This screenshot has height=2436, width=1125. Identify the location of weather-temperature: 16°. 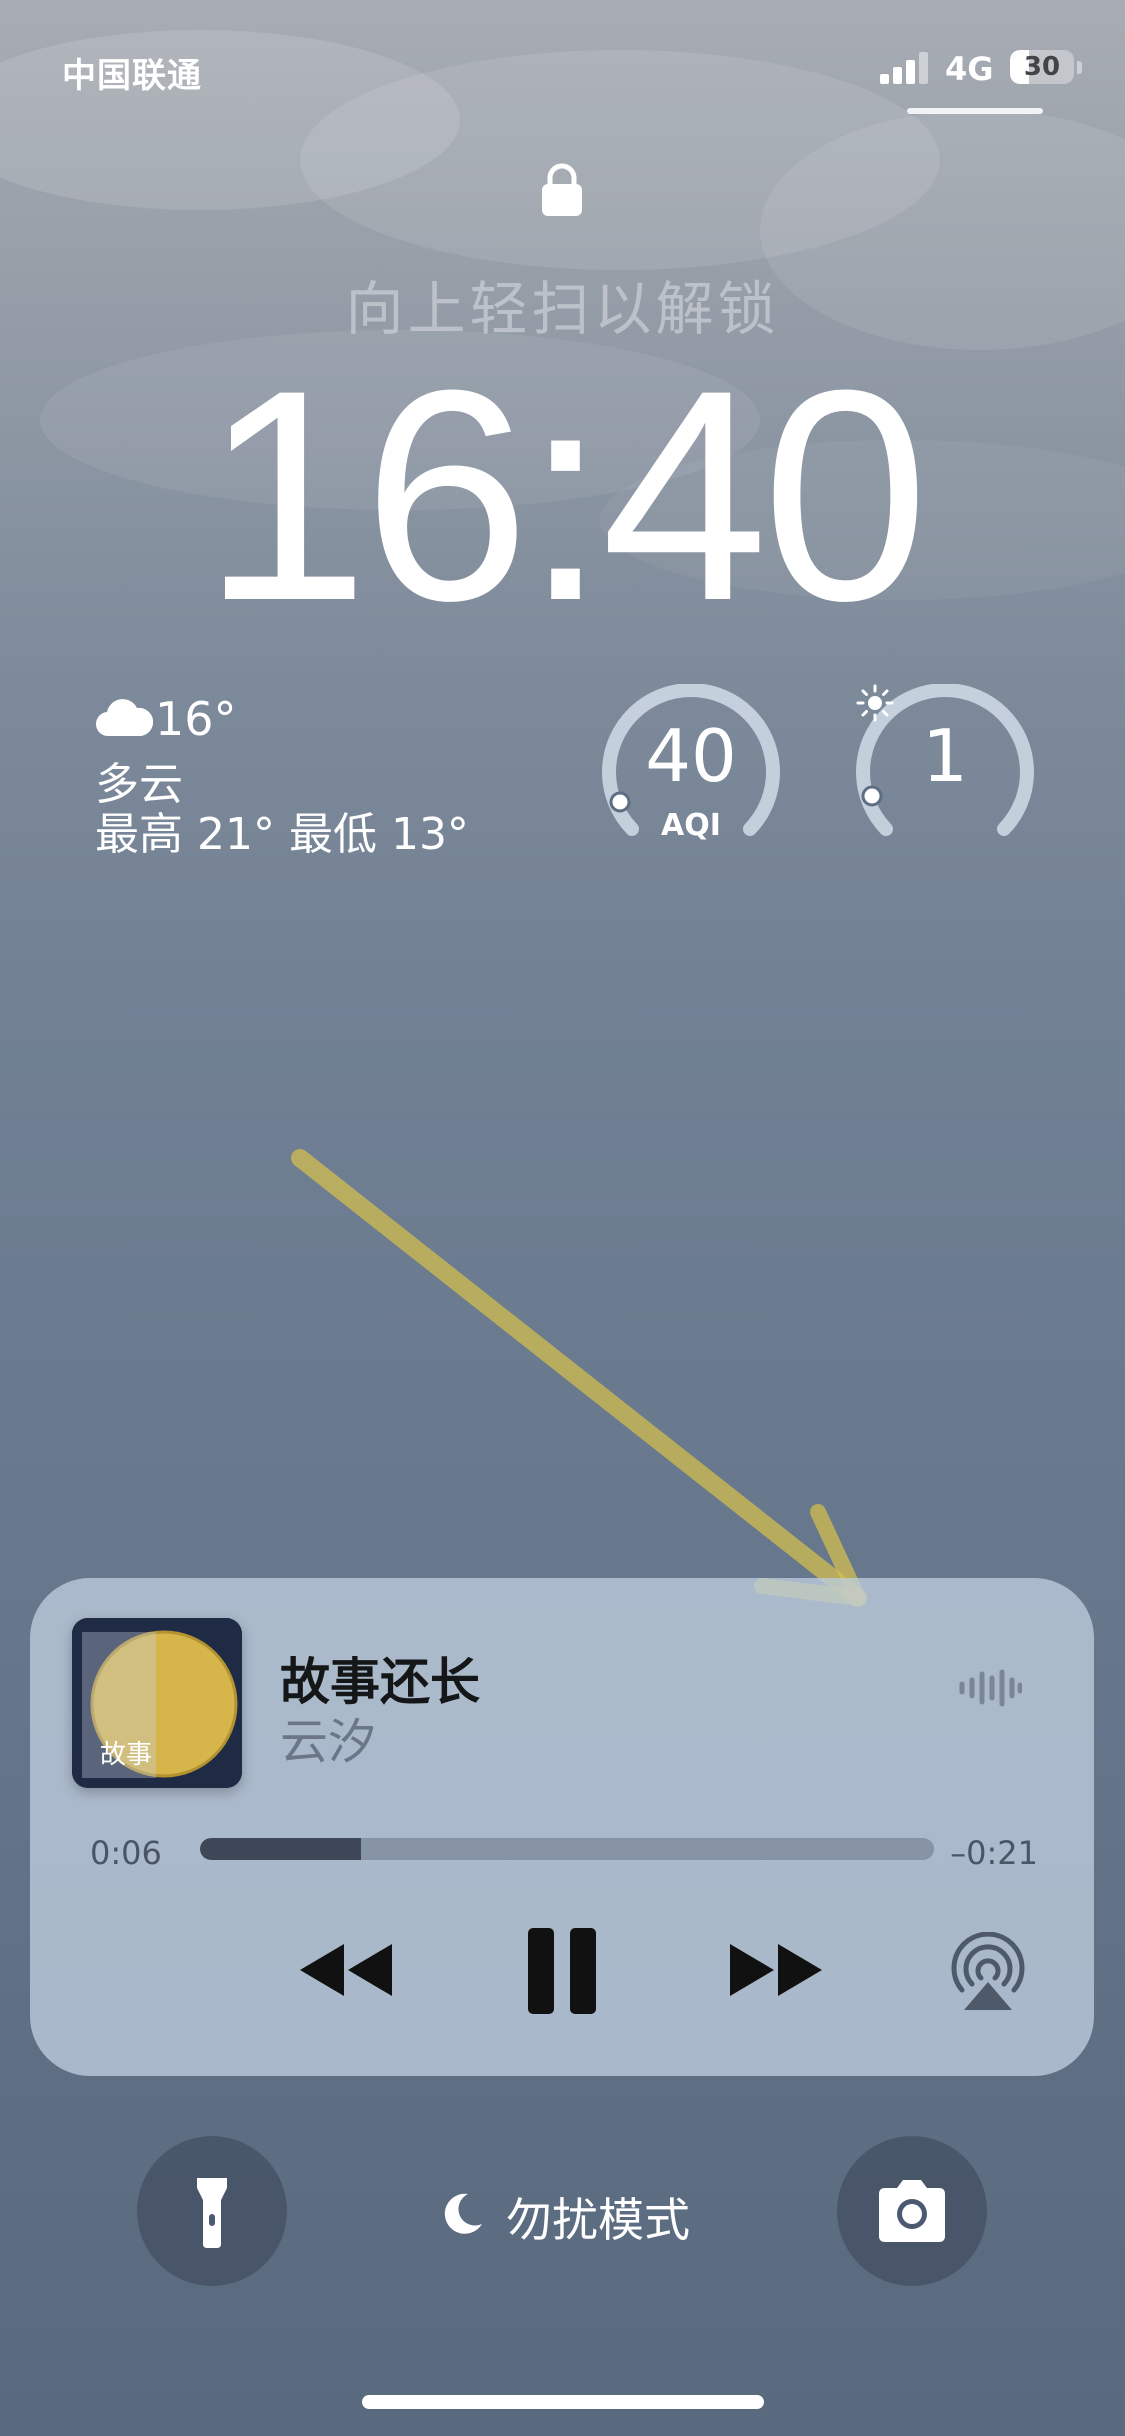
(196, 719).